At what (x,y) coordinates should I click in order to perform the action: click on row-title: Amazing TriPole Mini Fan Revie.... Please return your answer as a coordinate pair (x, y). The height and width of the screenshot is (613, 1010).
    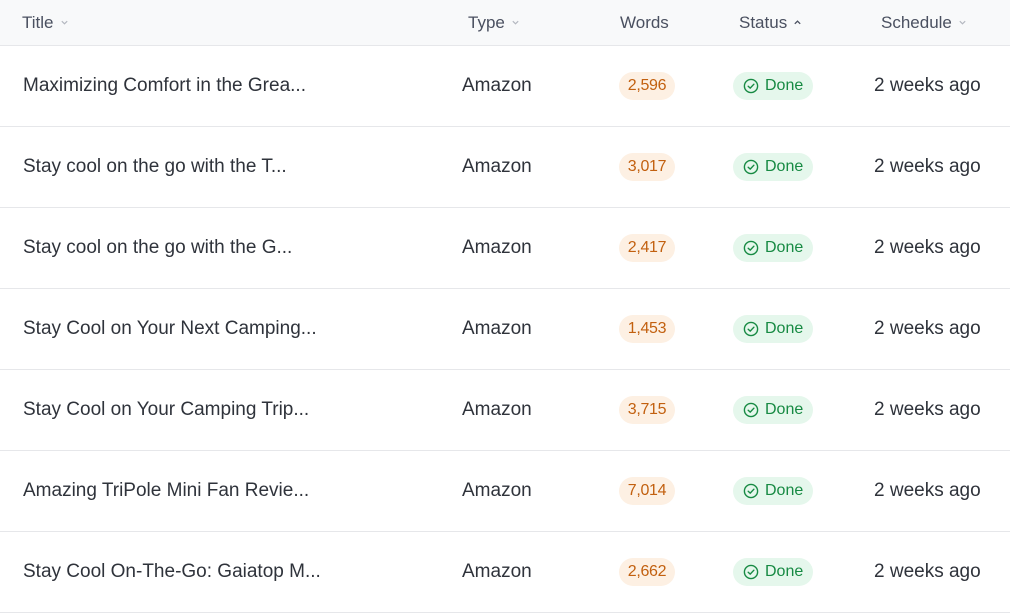
    Looking at the image, I should click on (188, 491).